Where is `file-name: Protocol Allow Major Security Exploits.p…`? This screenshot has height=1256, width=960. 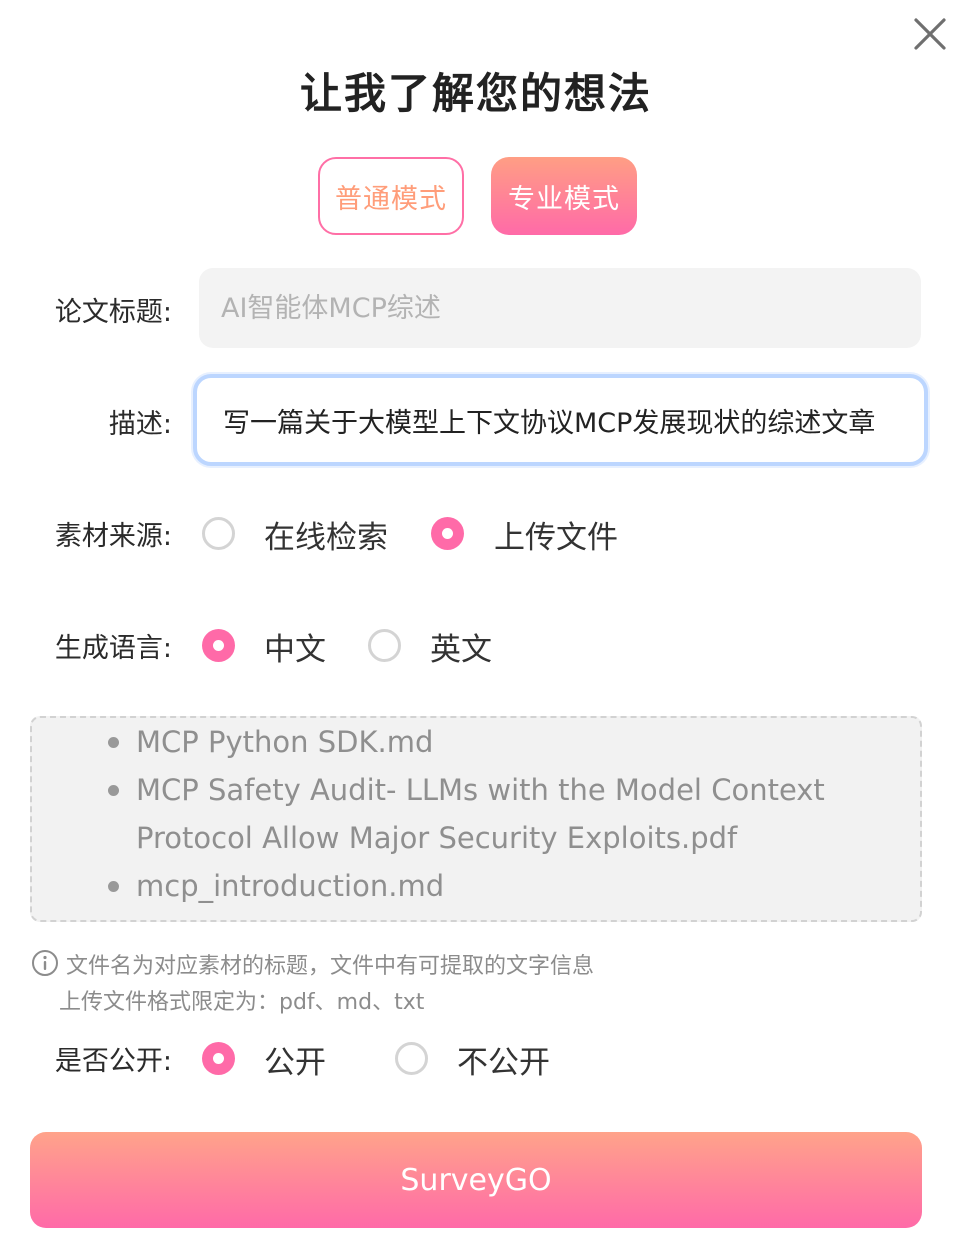 file-name: Protocol Allow Major Security Exploits.p… is located at coordinates (437, 838).